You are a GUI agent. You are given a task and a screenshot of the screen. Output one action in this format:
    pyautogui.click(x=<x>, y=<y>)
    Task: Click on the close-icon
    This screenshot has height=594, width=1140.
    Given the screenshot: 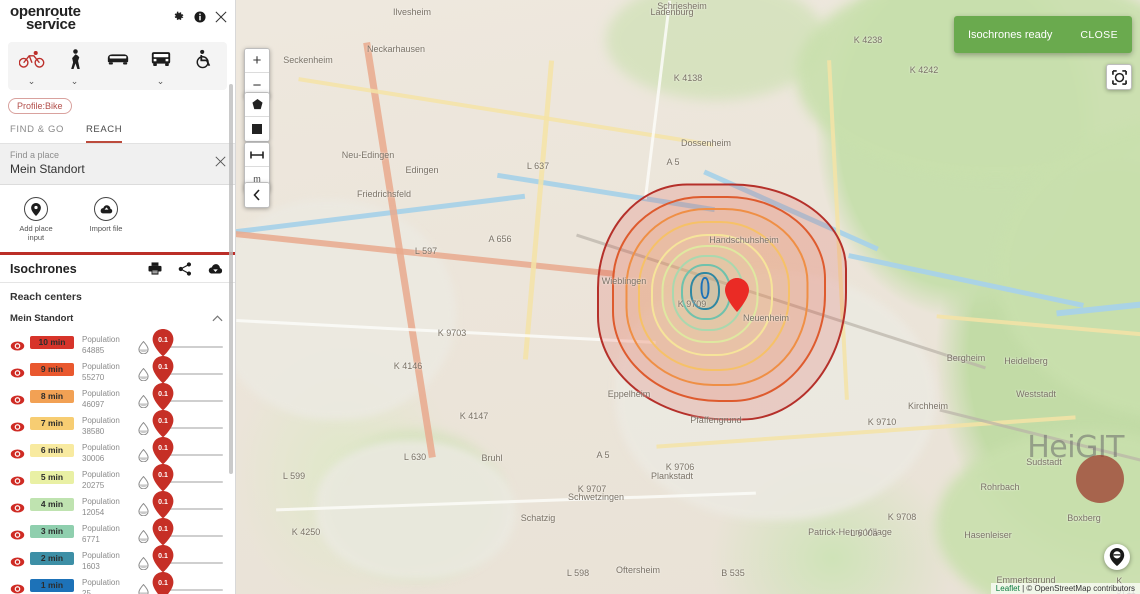 What is the action you would take?
    pyautogui.click(x=221, y=16)
    